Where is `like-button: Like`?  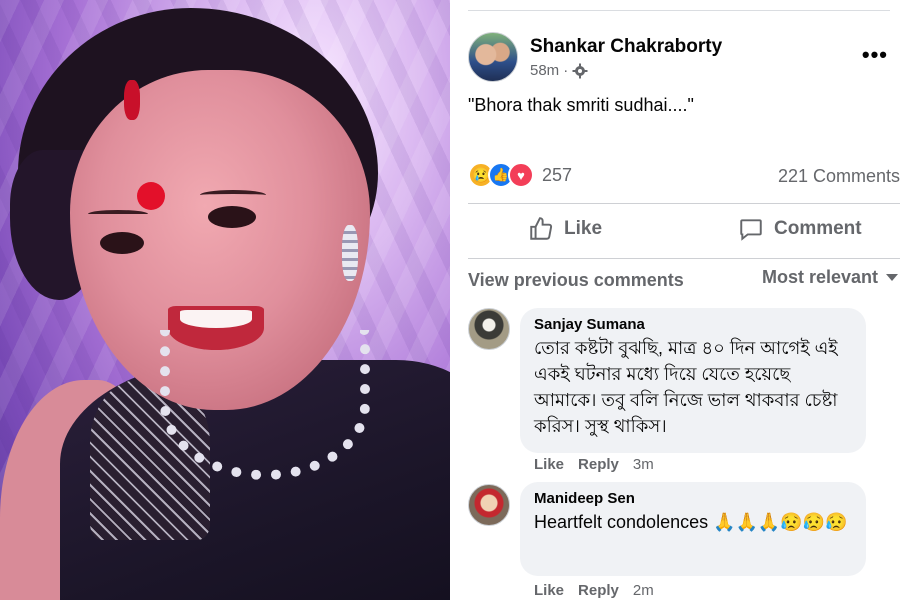
like-button: Like is located at coordinates (565, 229).